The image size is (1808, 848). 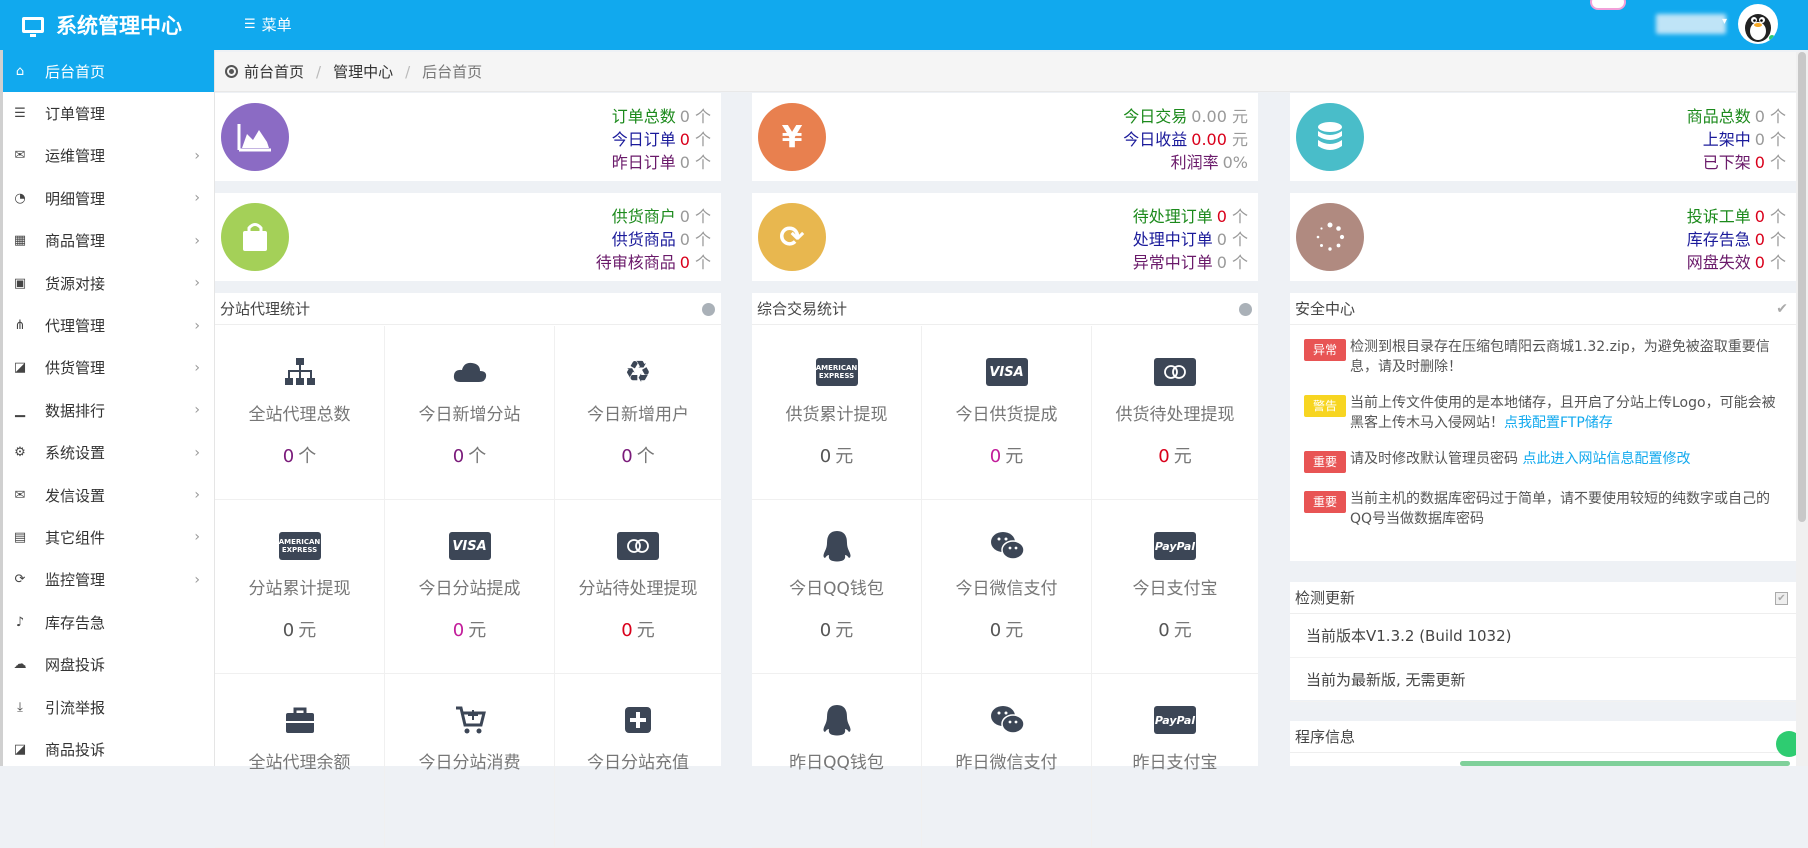 I want to click on sidebar-item-3: ◔ 明细管理 ›, so click(x=107, y=198).